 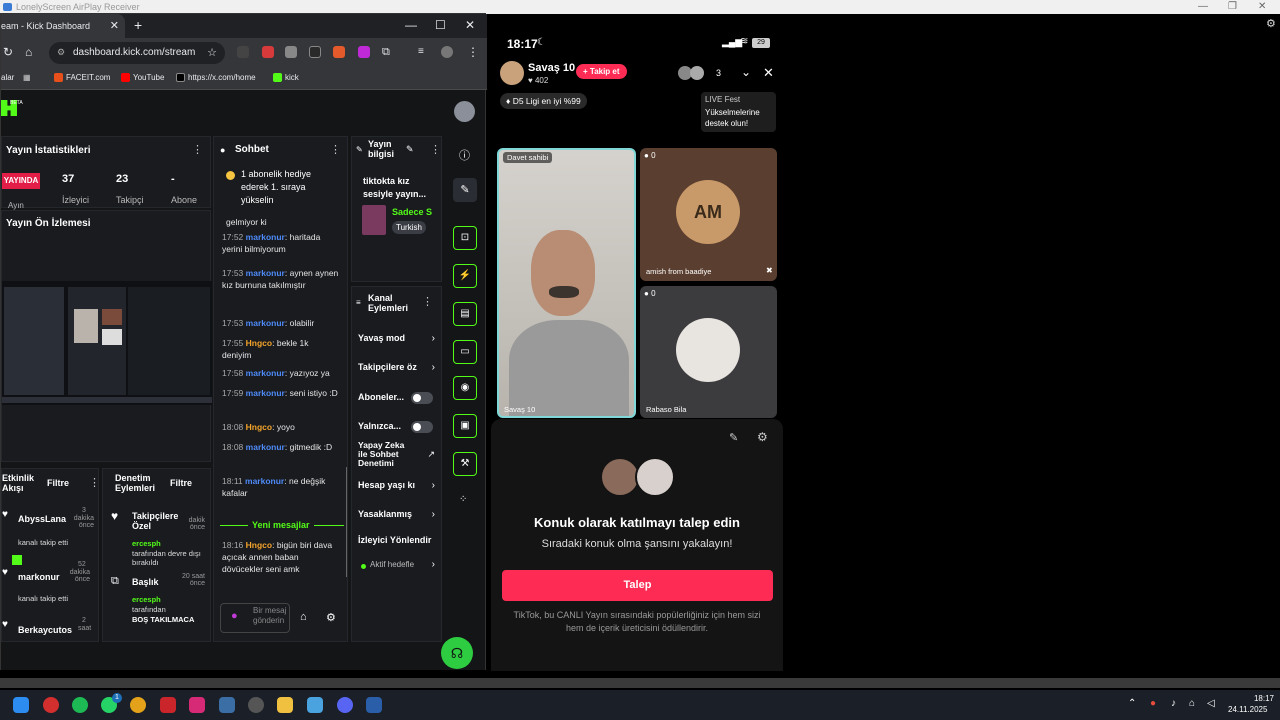 What do you see at coordinates (465, 276) in the screenshot?
I see `flash-icon: ⚡` at bounding box center [465, 276].